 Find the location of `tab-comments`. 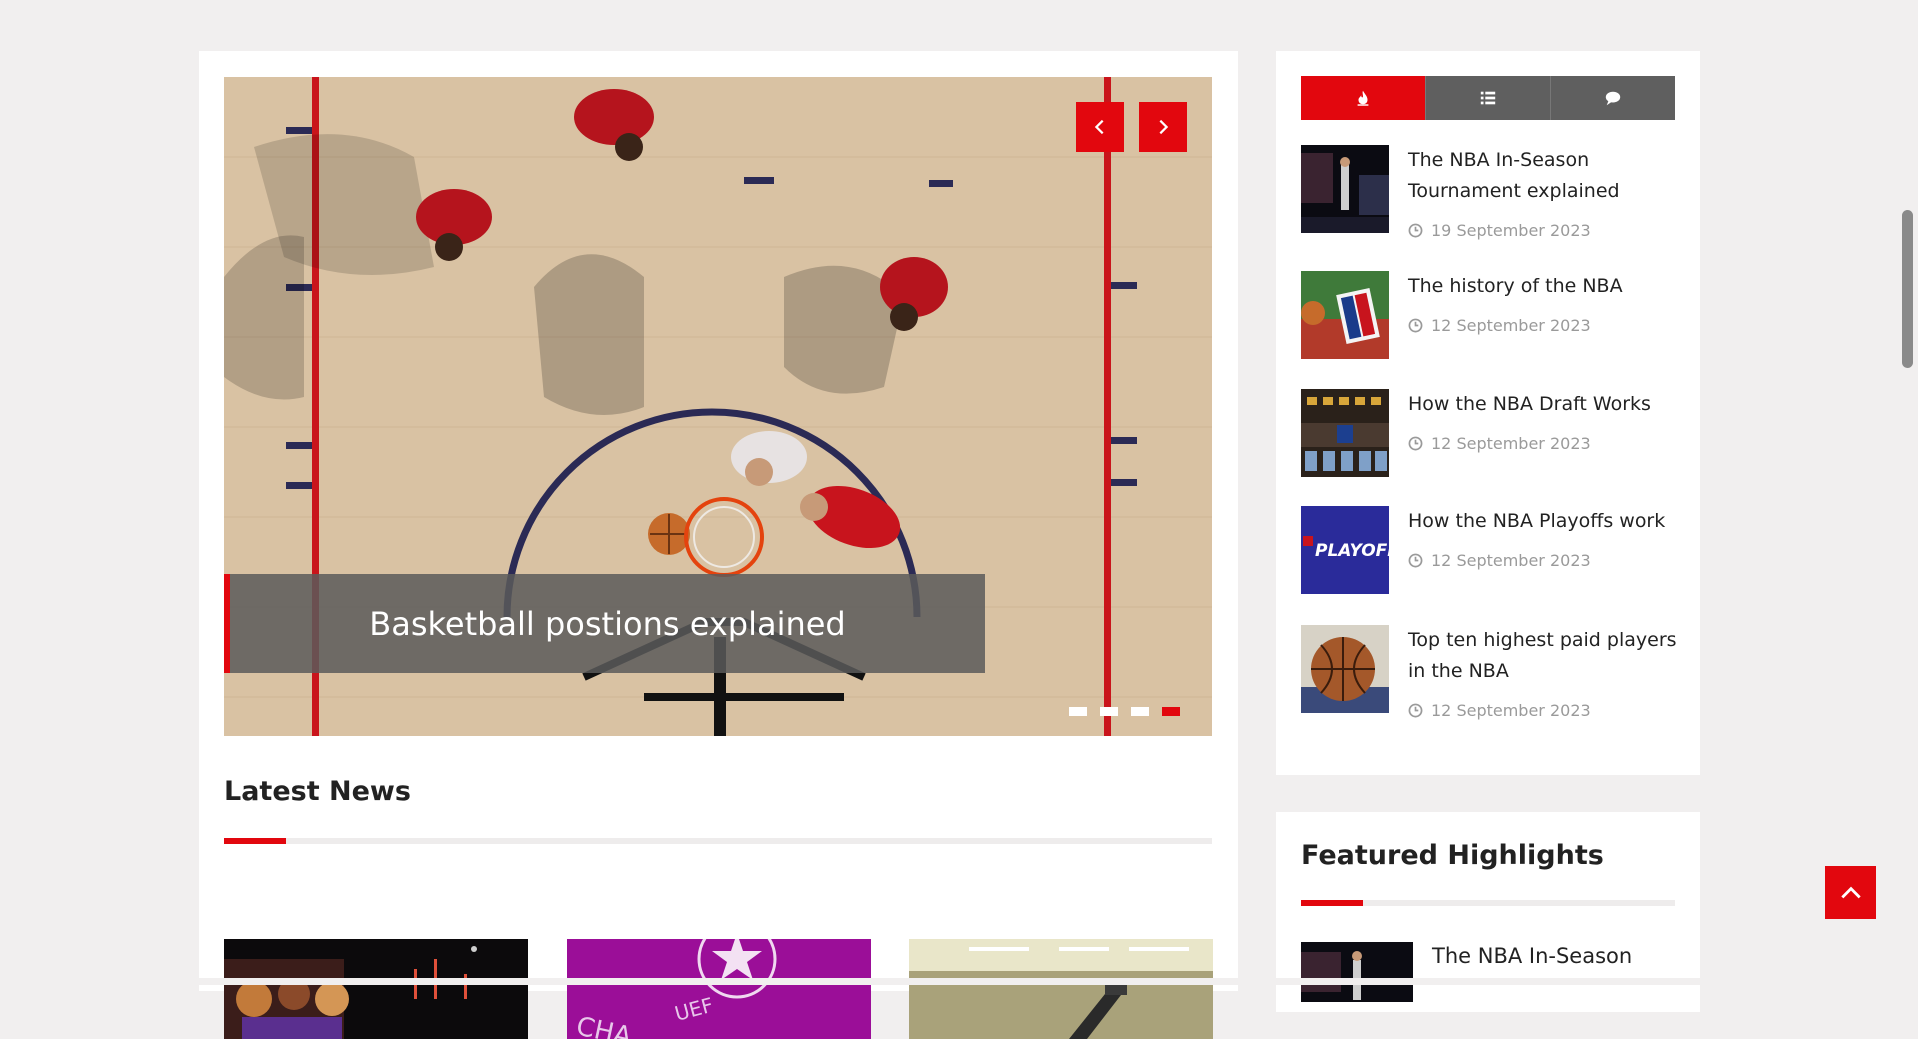

tab-comments is located at coordinates (1612, 98).